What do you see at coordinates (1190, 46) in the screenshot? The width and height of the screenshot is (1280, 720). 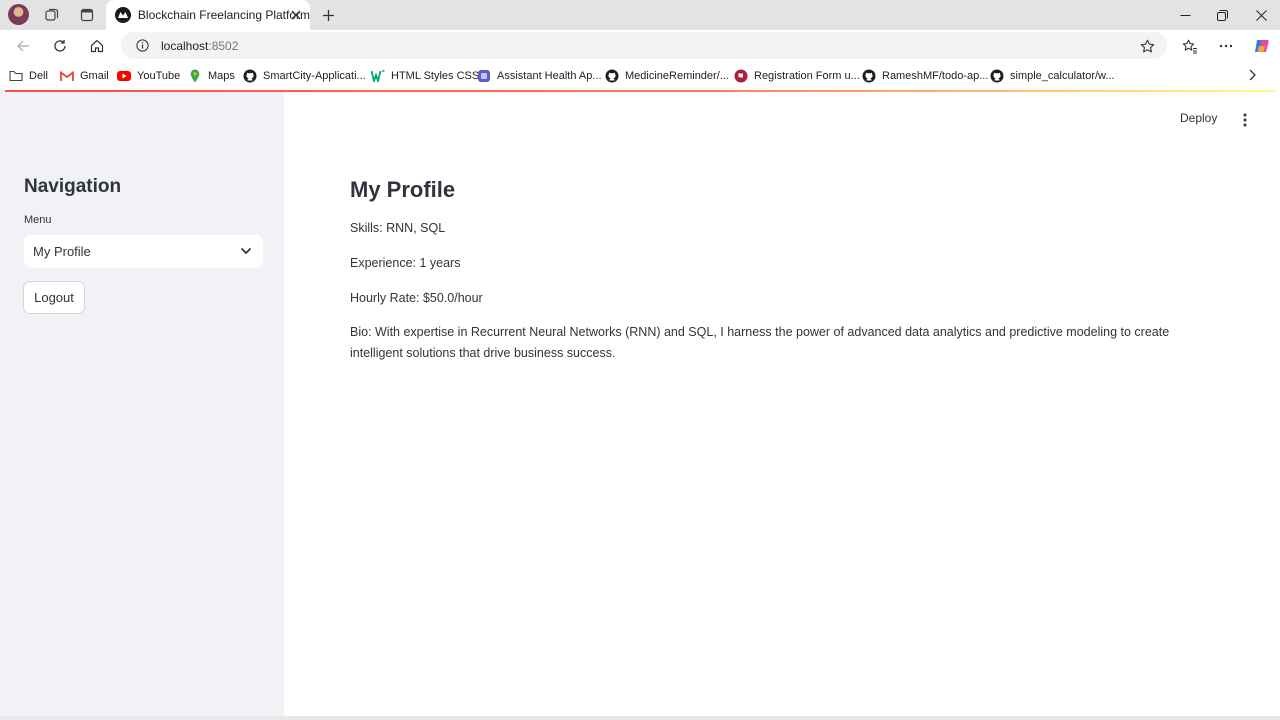 I see `favorites-icon` at bounding box center [1190, 46].